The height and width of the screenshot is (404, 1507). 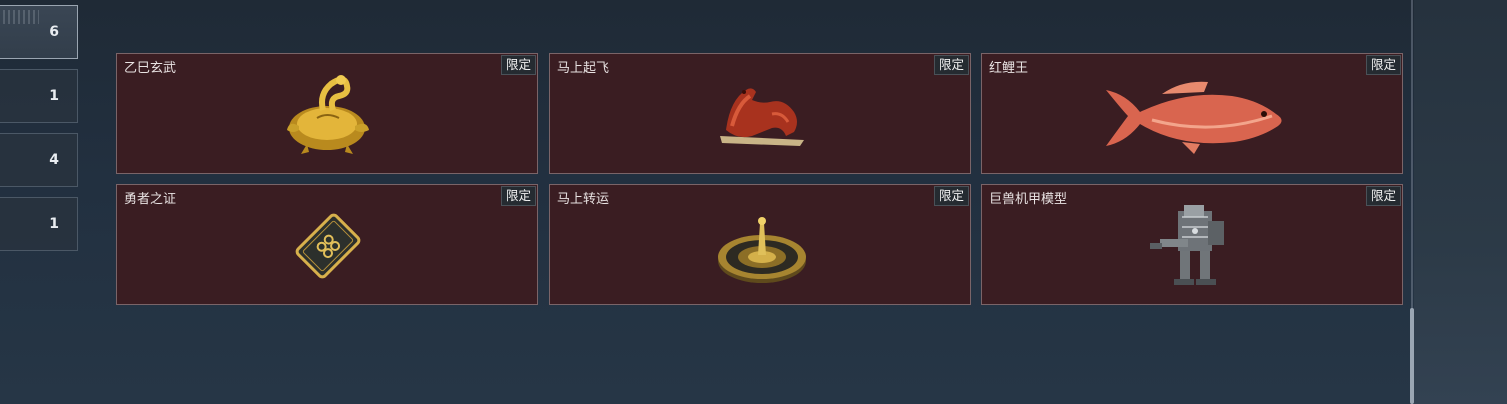 What do you see at coordinates (1460, 202) in the screenshot?
I see `right-panel-background` at bounding box center [1460, 202].